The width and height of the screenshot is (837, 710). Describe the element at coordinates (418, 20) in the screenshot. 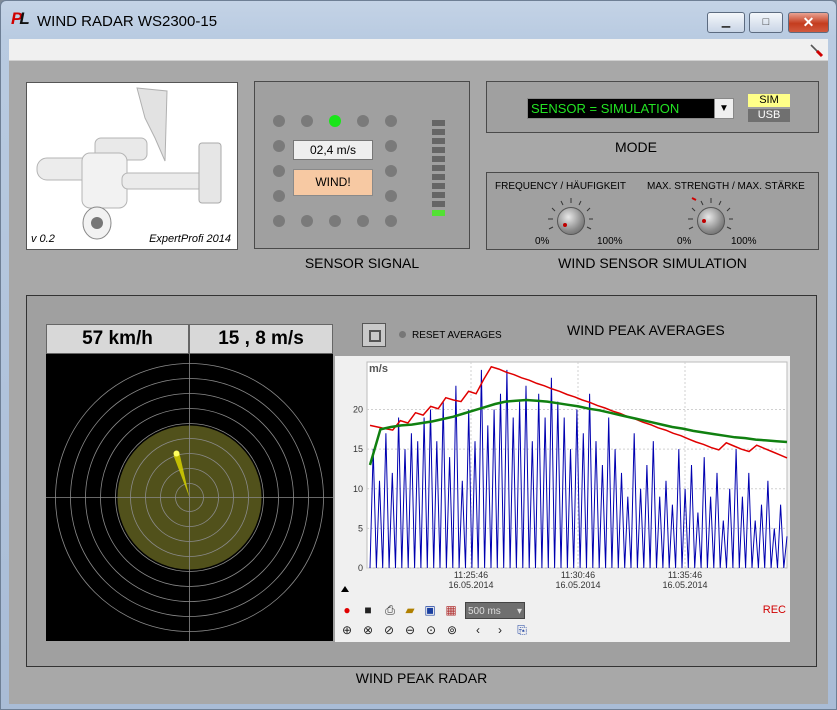

I see `title-bar: PL WIND RADAR WS2300-15 ▁ □ ✕` at that location.